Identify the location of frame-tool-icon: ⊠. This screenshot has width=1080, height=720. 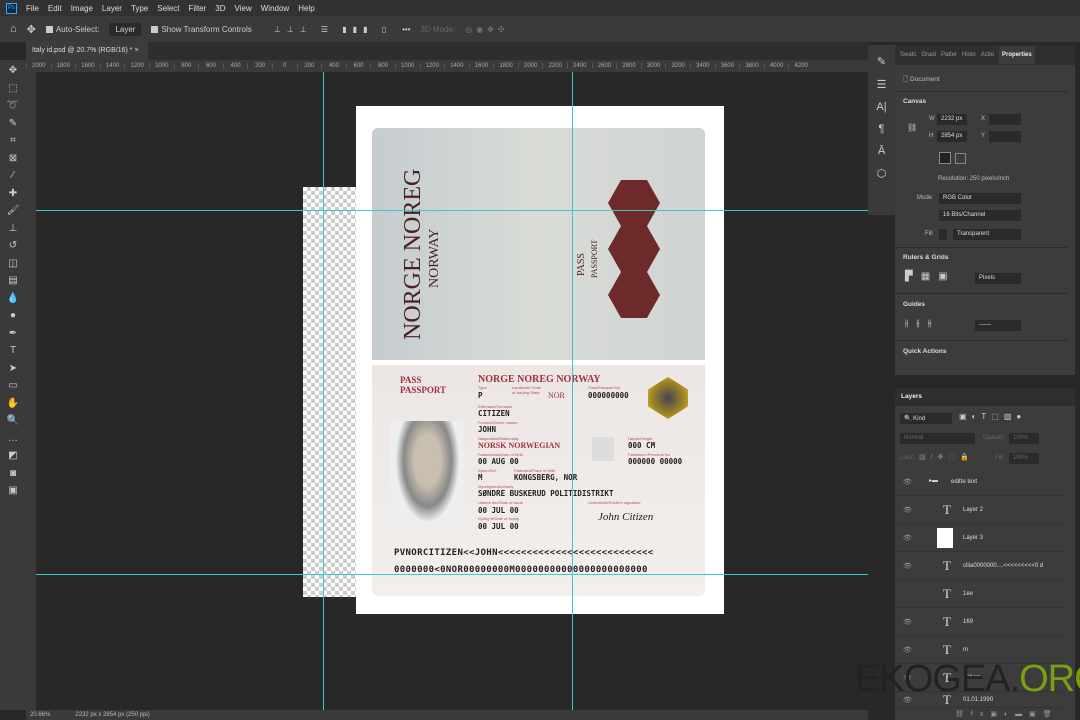
(13, 159).